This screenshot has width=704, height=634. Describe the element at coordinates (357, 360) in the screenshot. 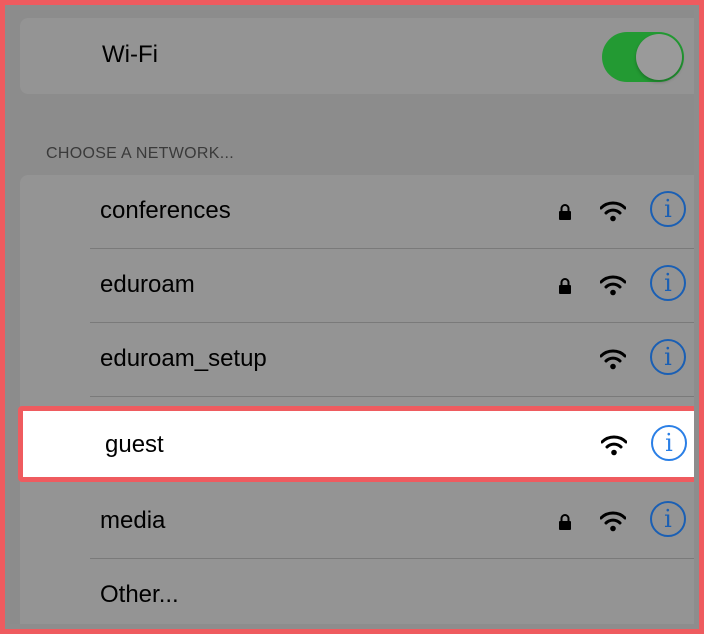

I see `network-row-eduroam-setup: eduroam_setup i` at that location.